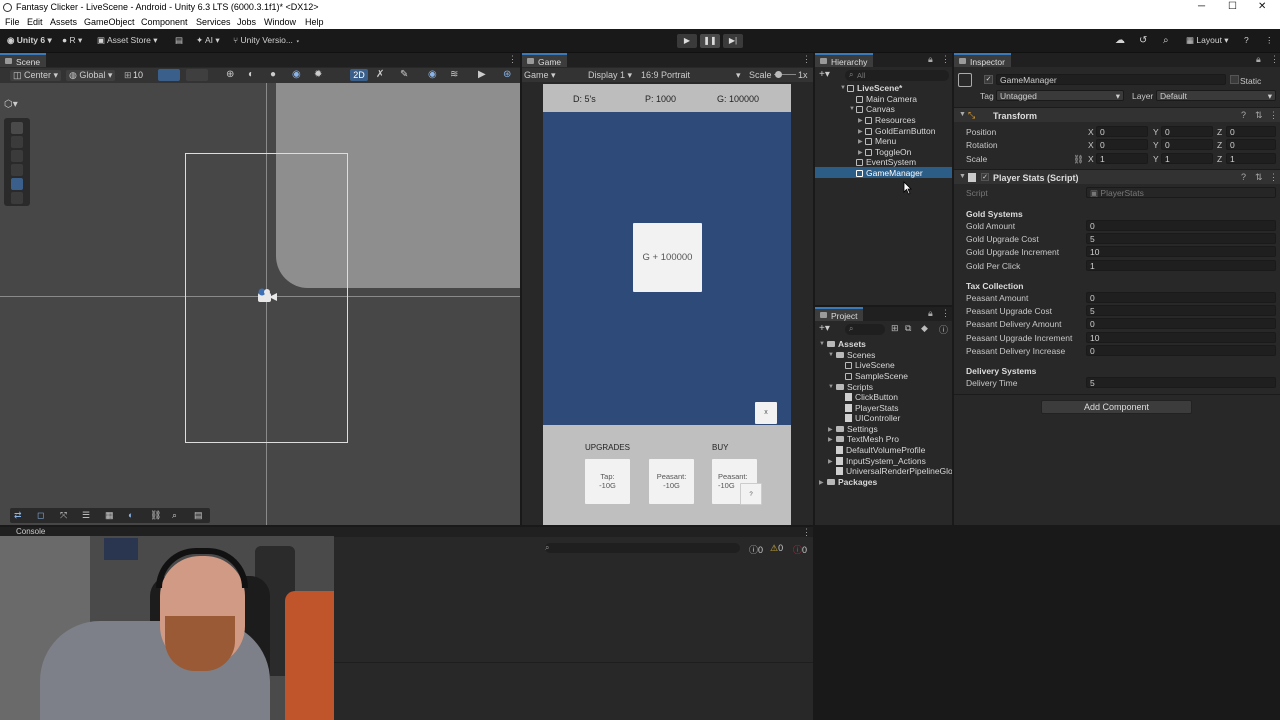 The width and height of the screenshot is (1280, 720). Describe the element at coordinates (872, 418) in the screenshot. I see `project-item-uicontroller: UIController` at that location.